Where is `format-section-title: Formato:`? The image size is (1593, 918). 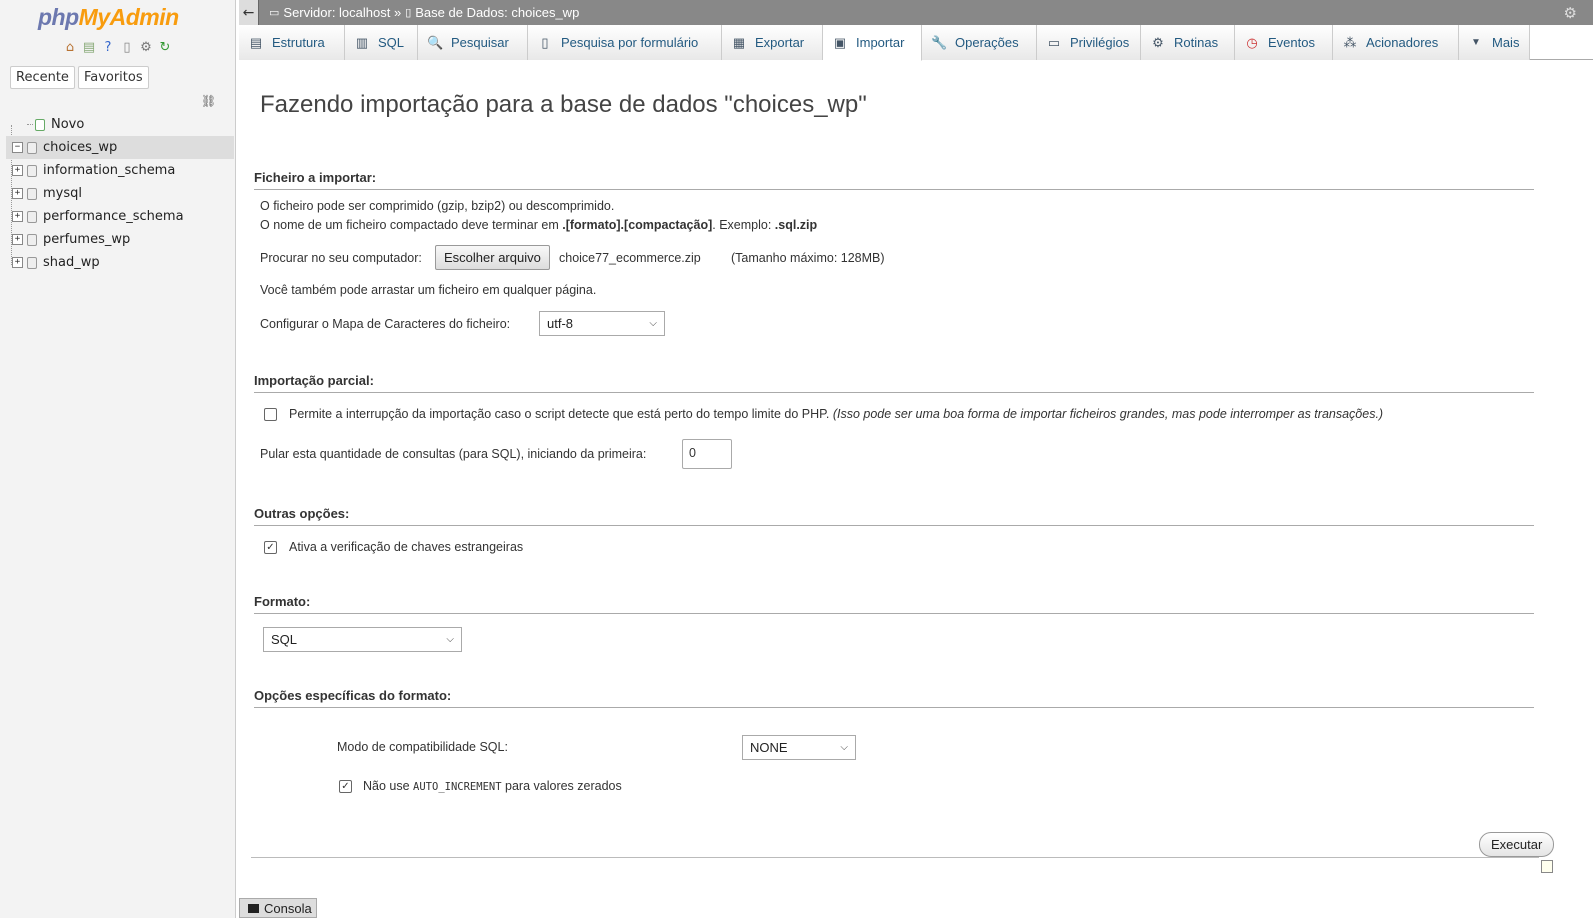 format-section-title: Formato: is located at coordinates (894, 604).